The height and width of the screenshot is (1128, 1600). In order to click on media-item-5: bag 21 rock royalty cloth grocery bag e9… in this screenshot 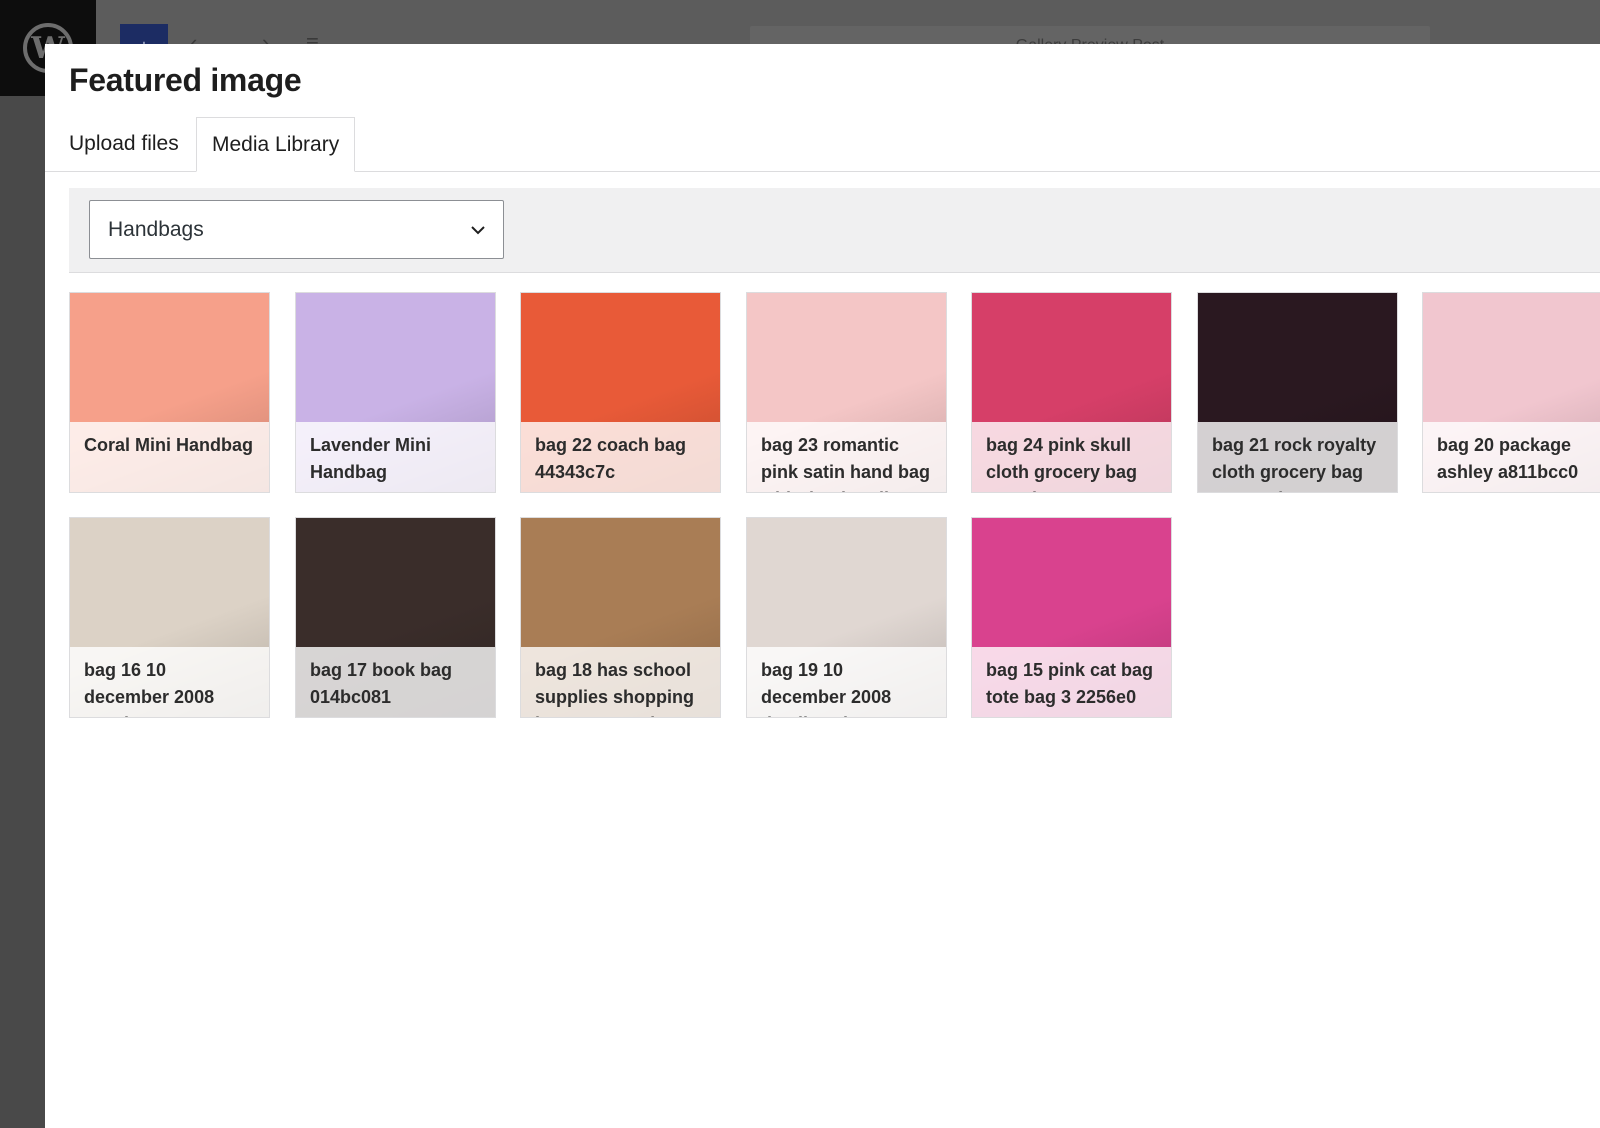, I will do `click(1297, 392)`.